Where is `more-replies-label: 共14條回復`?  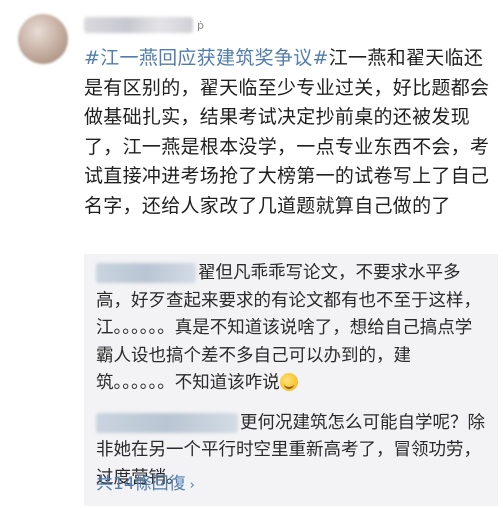 more-replies-label: 共14條回復 is located at coordinates (141, 484).